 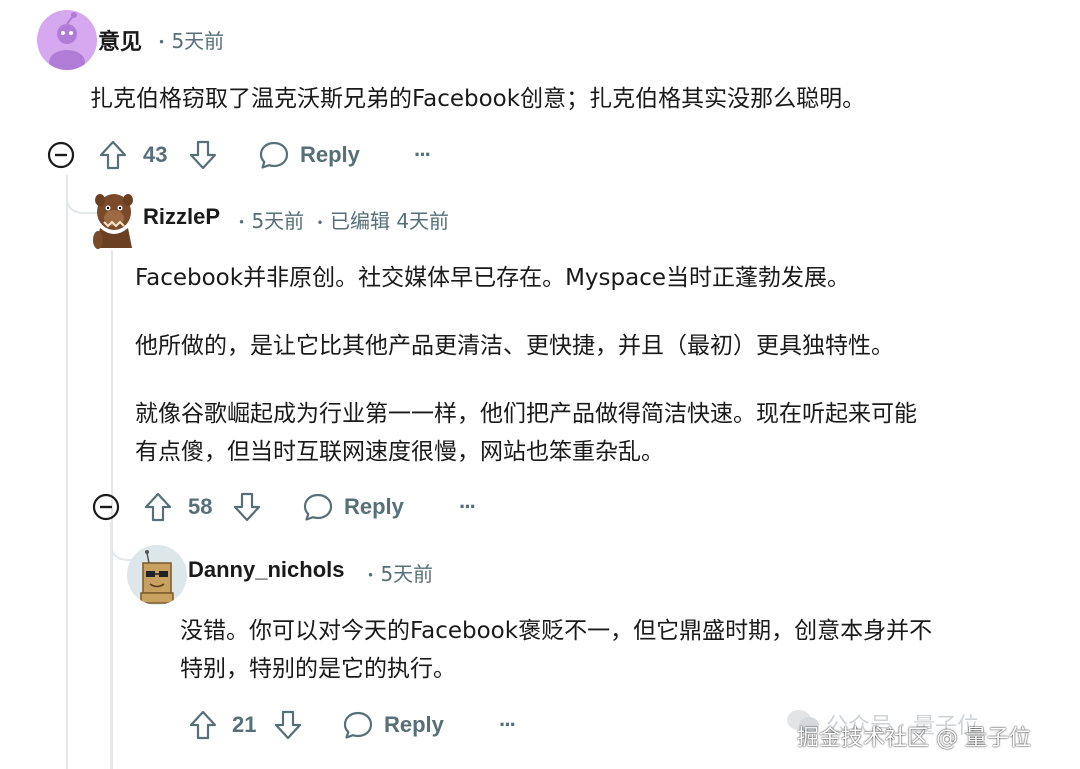 What do you see at coordinates (155, 154) in the screenshot?
I see `vote-count: 43` at bounding box center [155, 154].